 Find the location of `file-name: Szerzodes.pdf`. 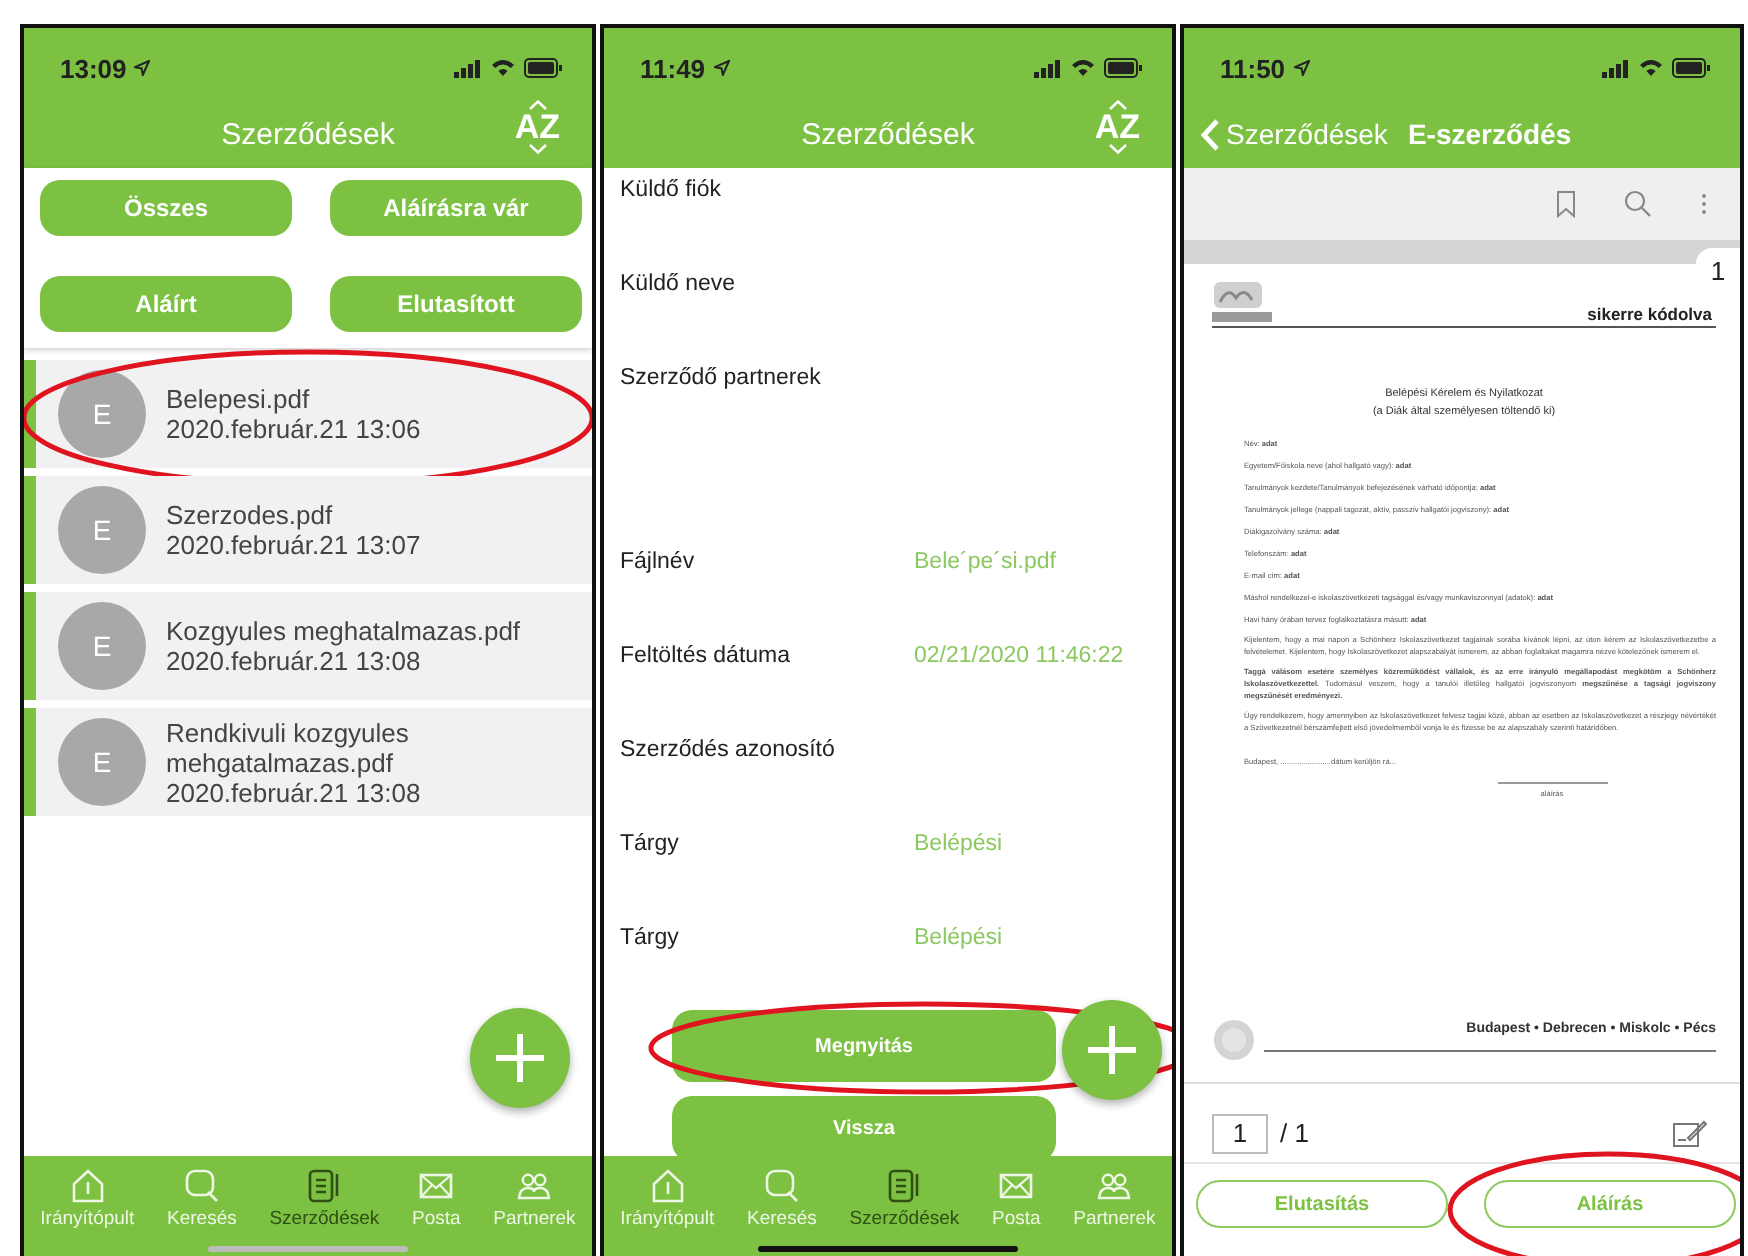

file-name: Szerzodes.pdf is located at coordinates (250, 515).